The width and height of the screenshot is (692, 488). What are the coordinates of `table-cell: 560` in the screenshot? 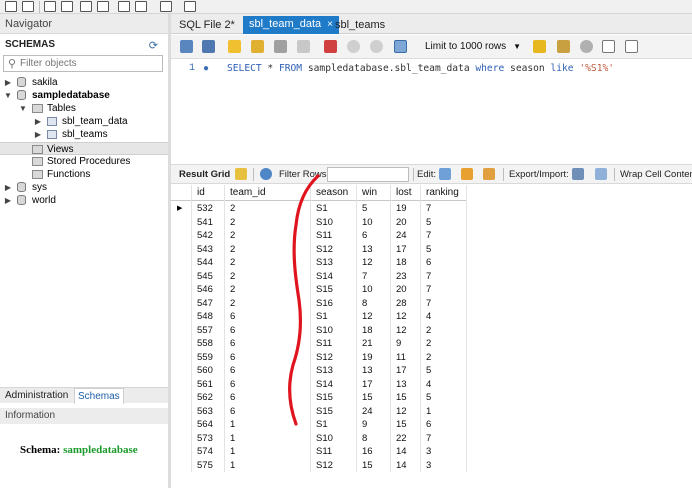 It's located at (202, 371).